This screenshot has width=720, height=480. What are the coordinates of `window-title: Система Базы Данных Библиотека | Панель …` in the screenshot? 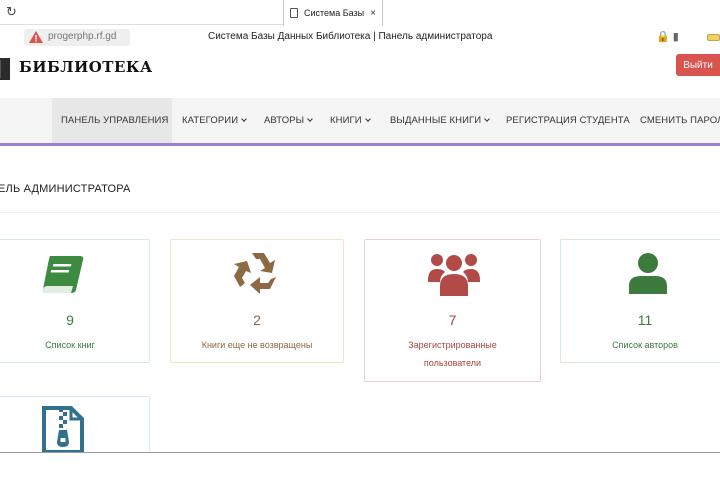 It's located at (350, 36).